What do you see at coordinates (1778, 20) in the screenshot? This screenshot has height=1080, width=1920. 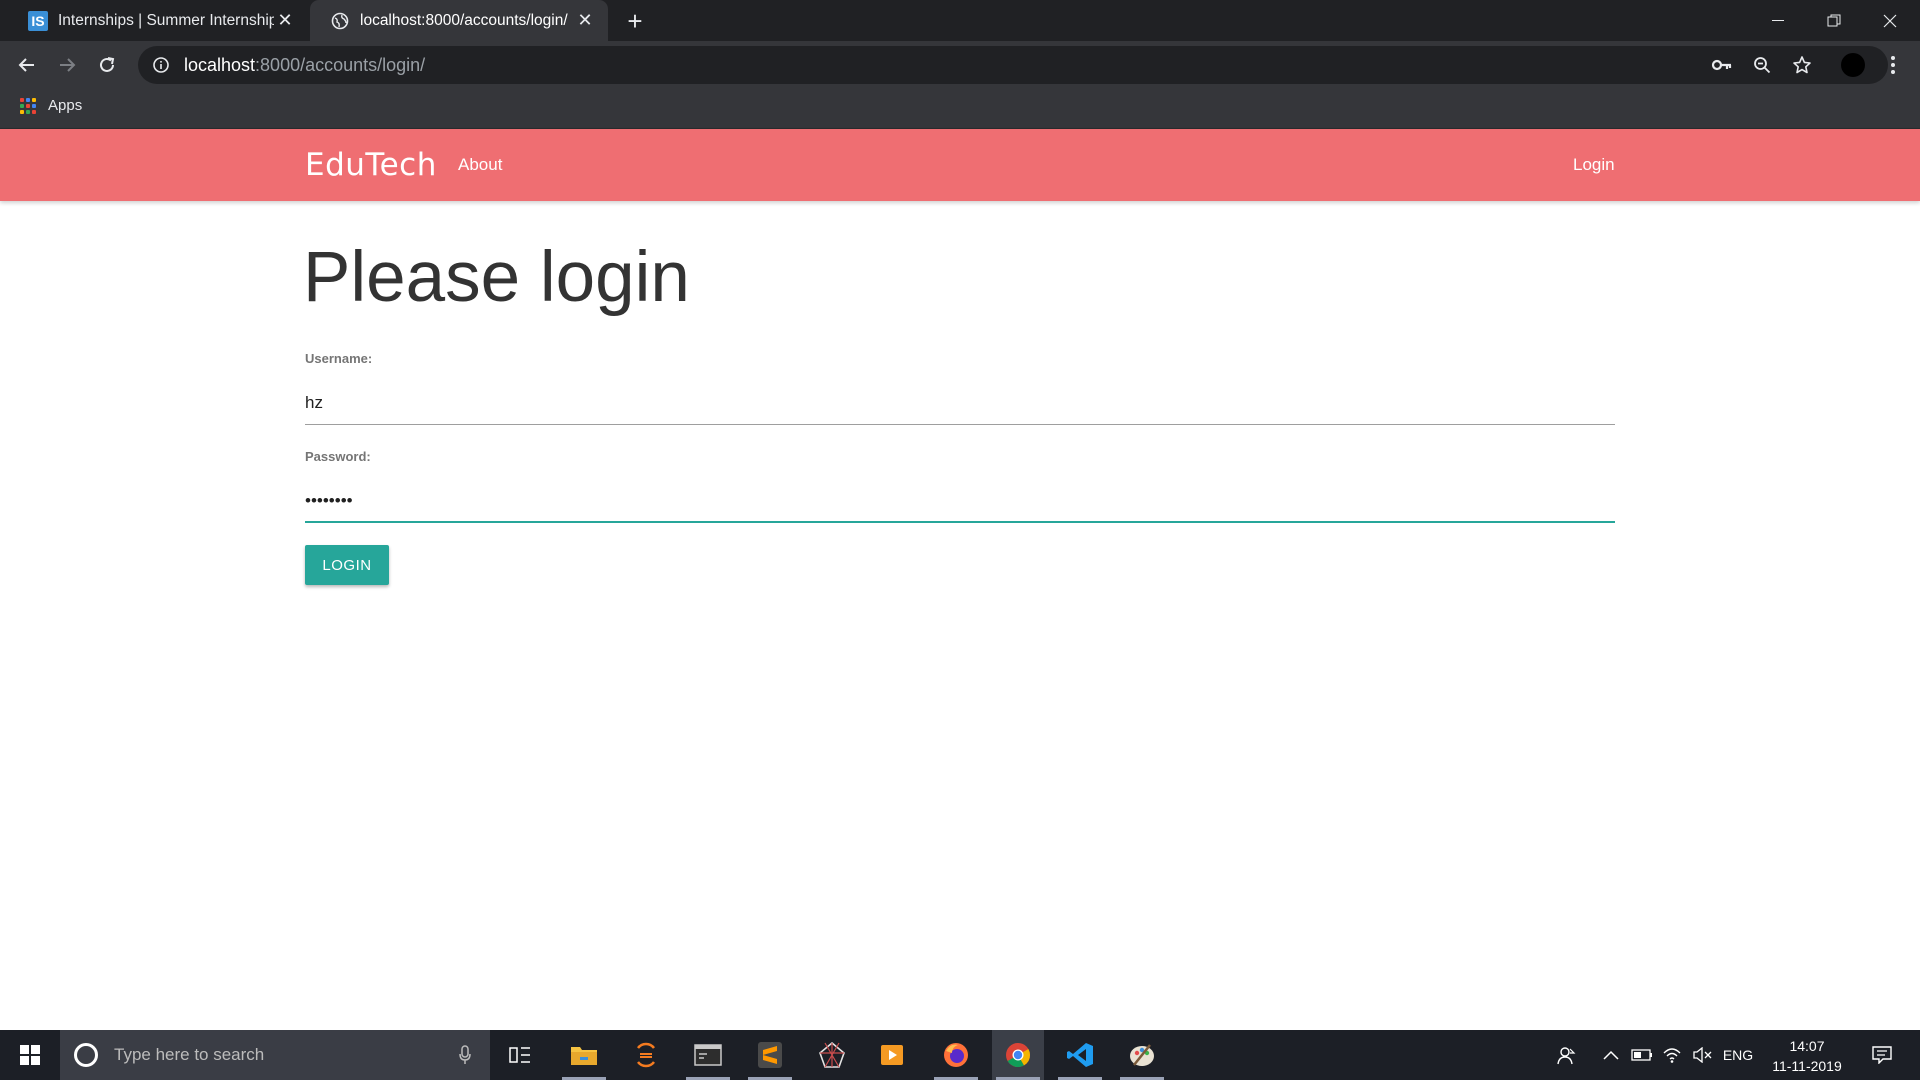 I see `minimize-icon` at bounding box center [1778, 20].